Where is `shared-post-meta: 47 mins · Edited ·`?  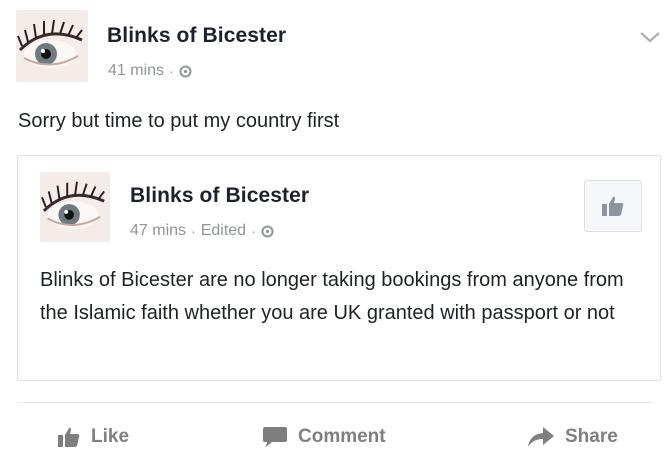
shared-post-meta: 47 mins · Edited · is located at coordinates (202, 231).